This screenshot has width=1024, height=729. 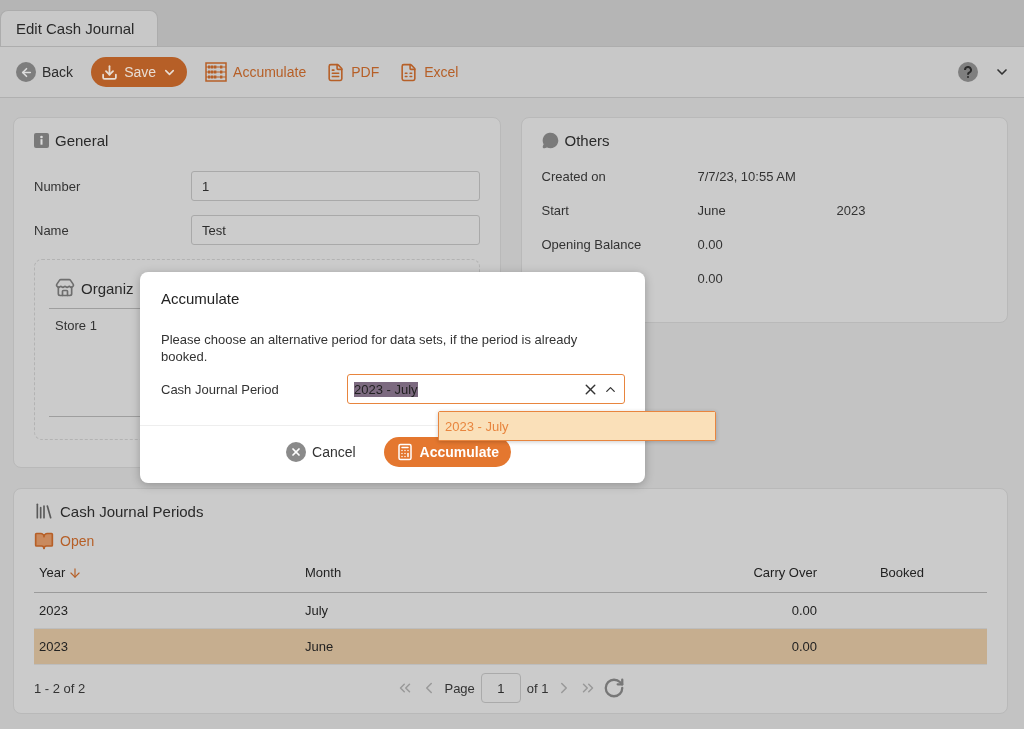 What do you see at coordinates (44, 511) in the screenshot?
I see `books-icon` at bounding box center [44, 511].